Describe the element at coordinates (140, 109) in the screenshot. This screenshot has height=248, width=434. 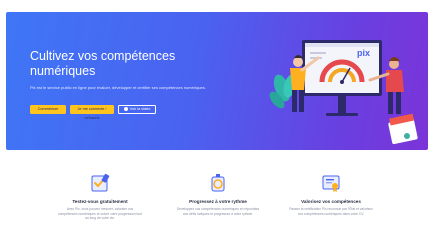
I see `video-button-label: Voir la vidéo` at that location.